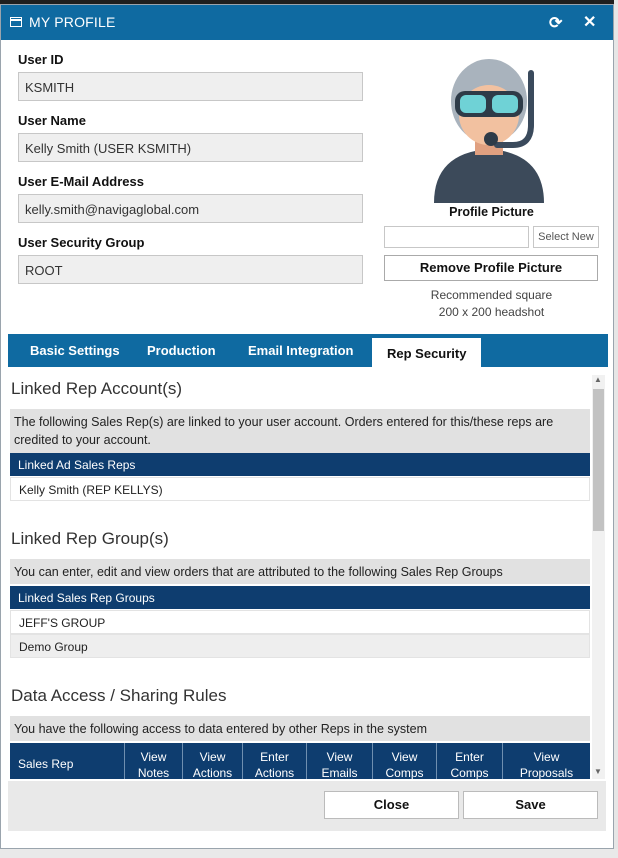 This screenshot has width=618, height=858. I want to click on close-icon: ✕, so click(589, 22).